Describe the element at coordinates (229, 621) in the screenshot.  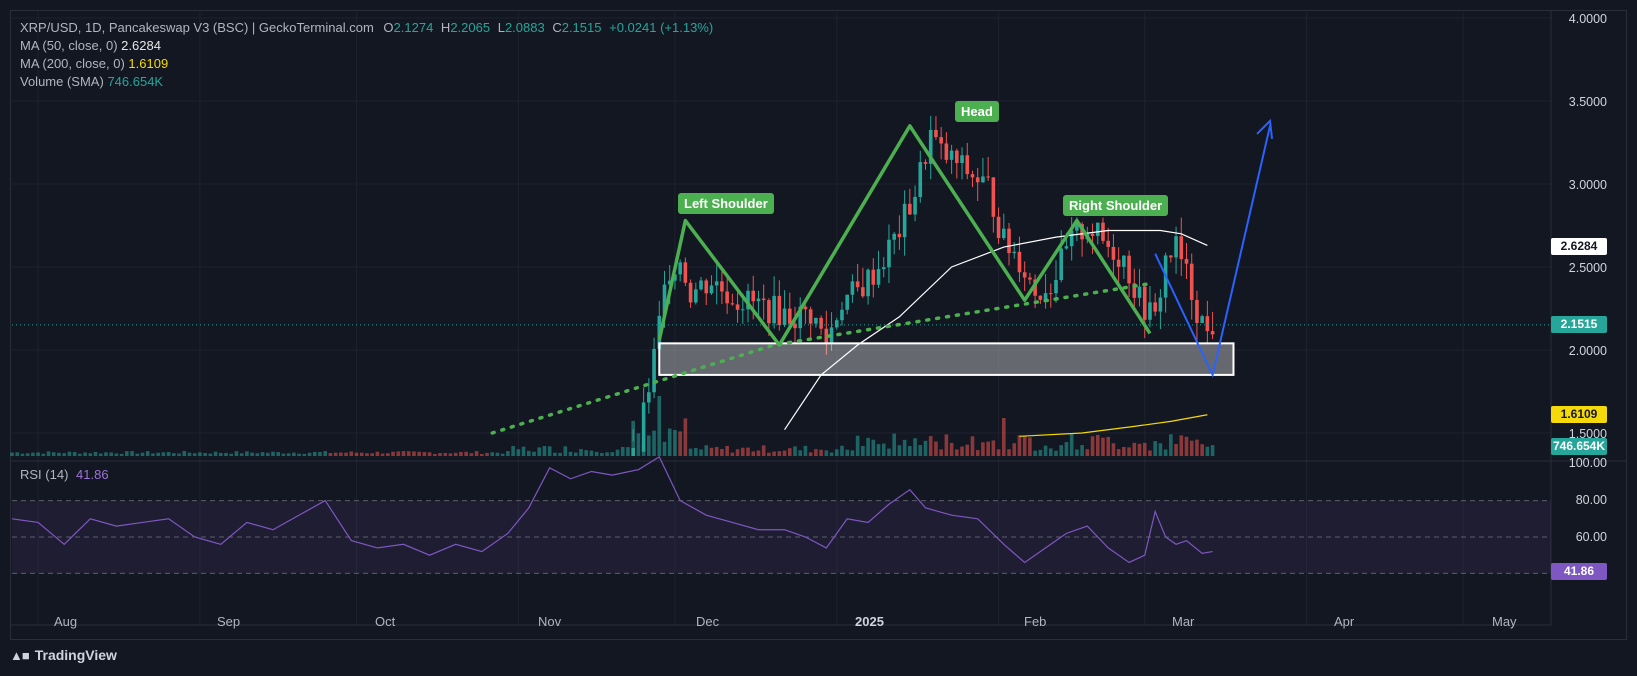
I see `x-tick-sep: Sep` at that location.